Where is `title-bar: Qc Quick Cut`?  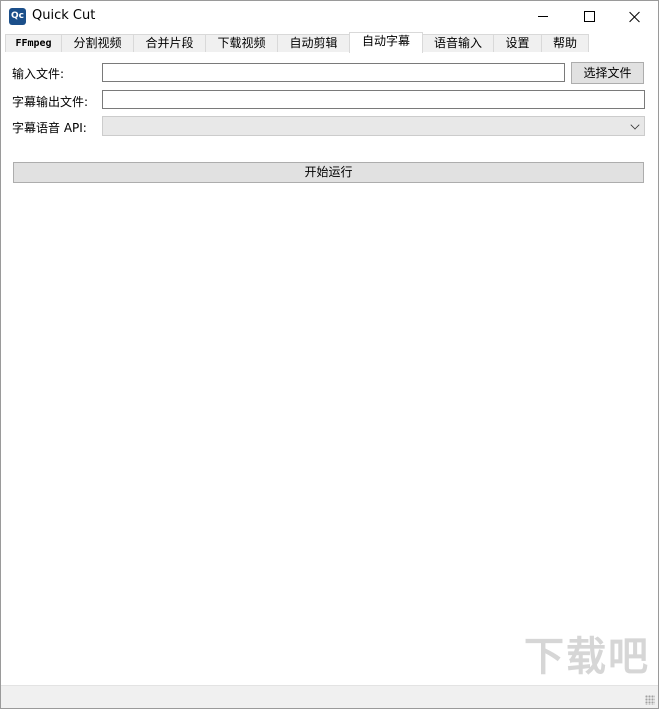 title-bar: Qc Quick Cut is located at coordinates (329, 16).